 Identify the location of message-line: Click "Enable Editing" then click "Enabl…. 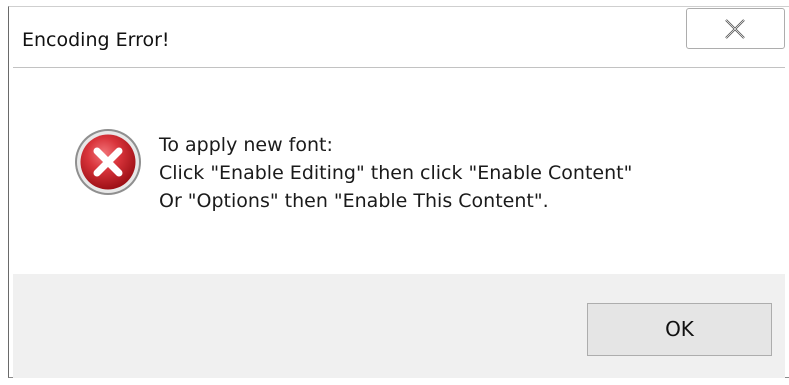
(396, 173).